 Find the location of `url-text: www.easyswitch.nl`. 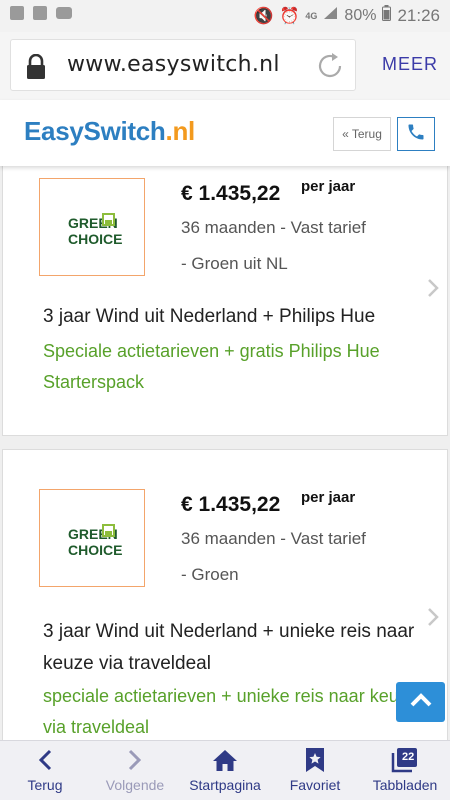

url-text: www.easyswitch.nl is located at coordinates (173, 64).